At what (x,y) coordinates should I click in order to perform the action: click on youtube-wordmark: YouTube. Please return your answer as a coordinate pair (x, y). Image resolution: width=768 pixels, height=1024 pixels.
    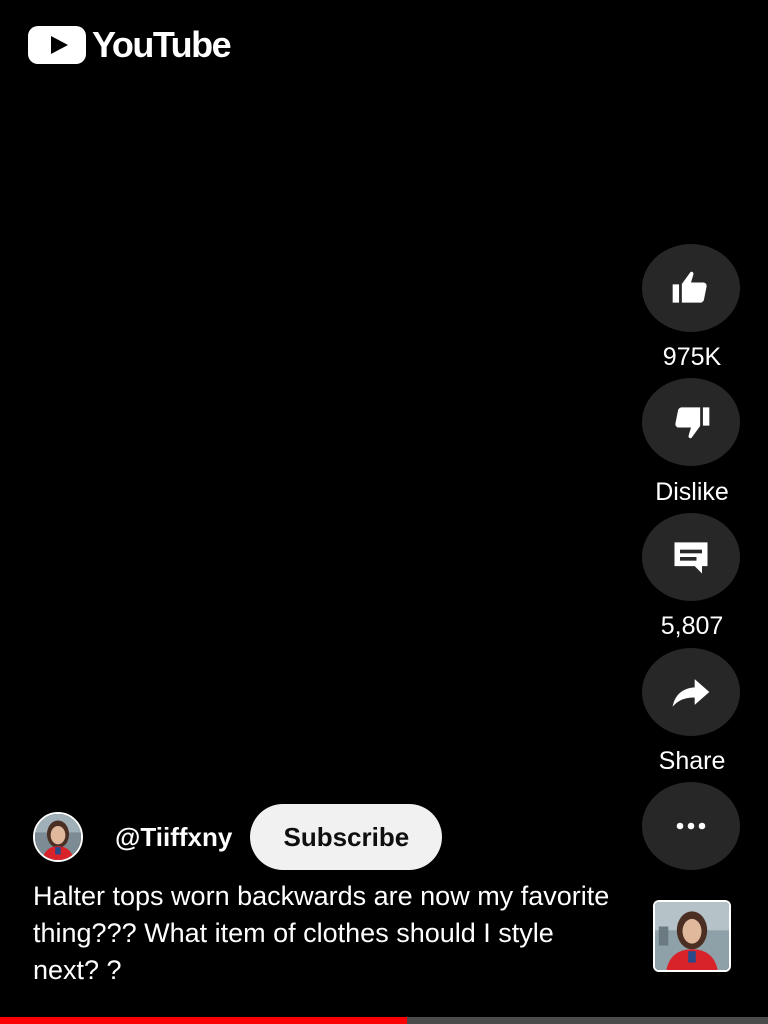
    Looking at the image, I should click on (162, 44).